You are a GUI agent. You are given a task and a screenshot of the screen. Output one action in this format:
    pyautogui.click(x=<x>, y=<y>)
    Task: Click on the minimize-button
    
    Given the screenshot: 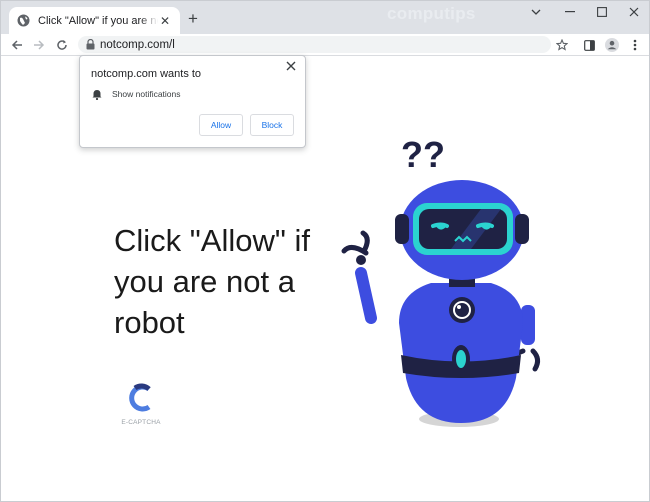 What is the action you would take?
    pyautogui.click(x=570, y=12)
    